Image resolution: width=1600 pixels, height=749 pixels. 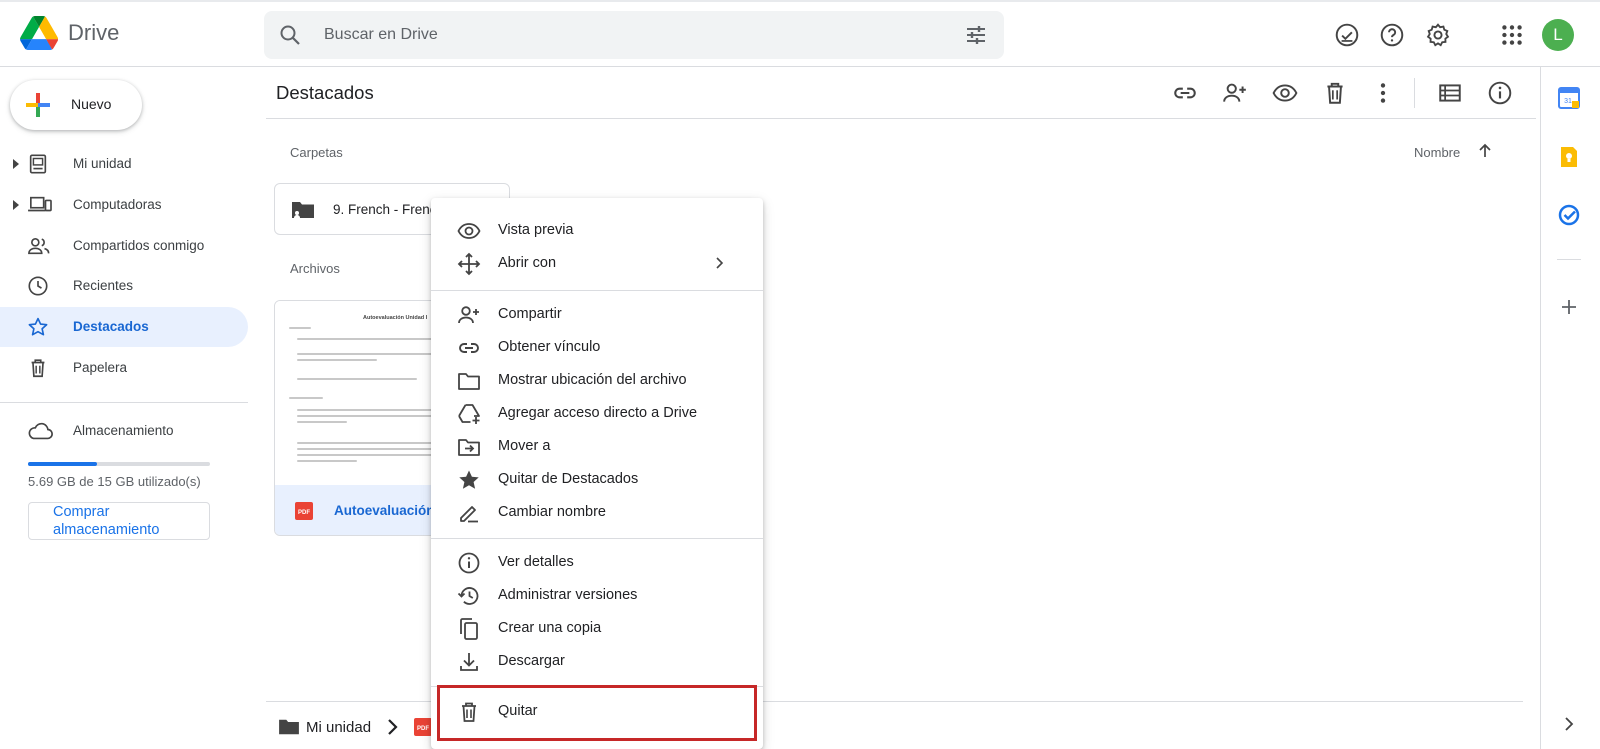 I want to click on move-icon, so click(x=469, y=447).